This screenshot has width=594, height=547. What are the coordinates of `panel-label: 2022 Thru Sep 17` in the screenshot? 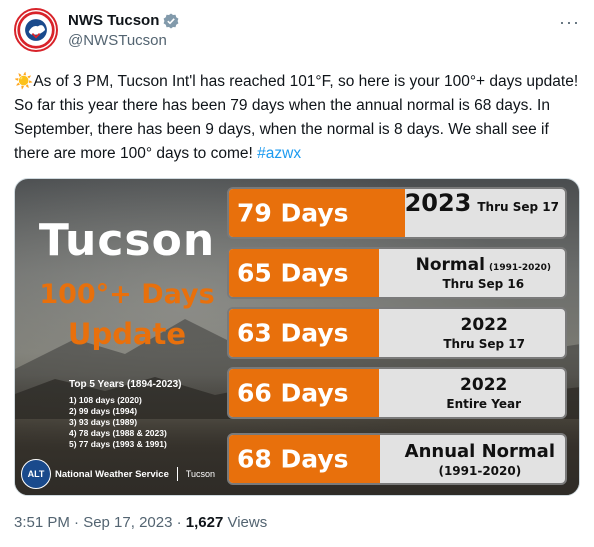 It's located at (484, 333).